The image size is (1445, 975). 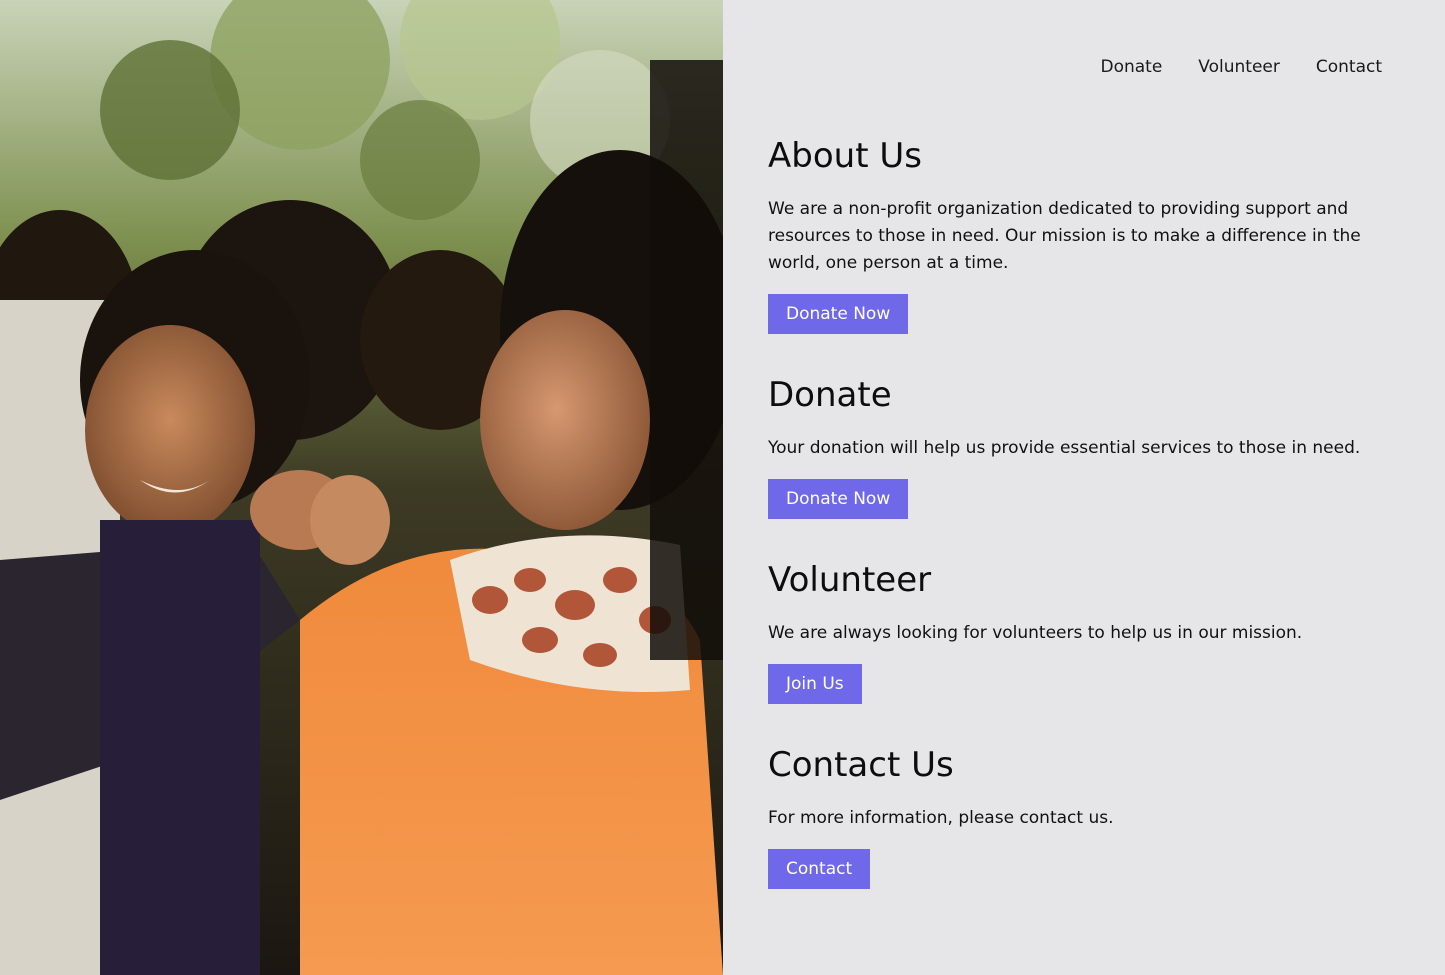 I want to click on nav-link-volunteer: Volunteer, so click(x=1239, y=67).